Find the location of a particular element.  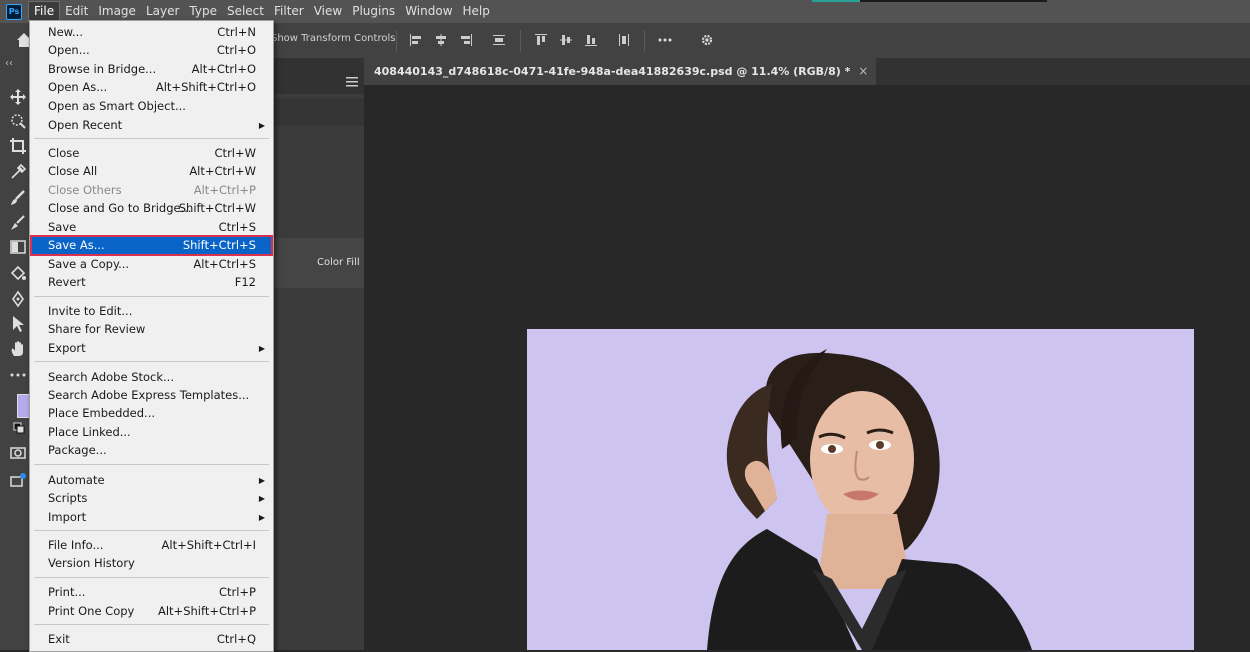

more-options-icon is located at coordinates (665, 40).